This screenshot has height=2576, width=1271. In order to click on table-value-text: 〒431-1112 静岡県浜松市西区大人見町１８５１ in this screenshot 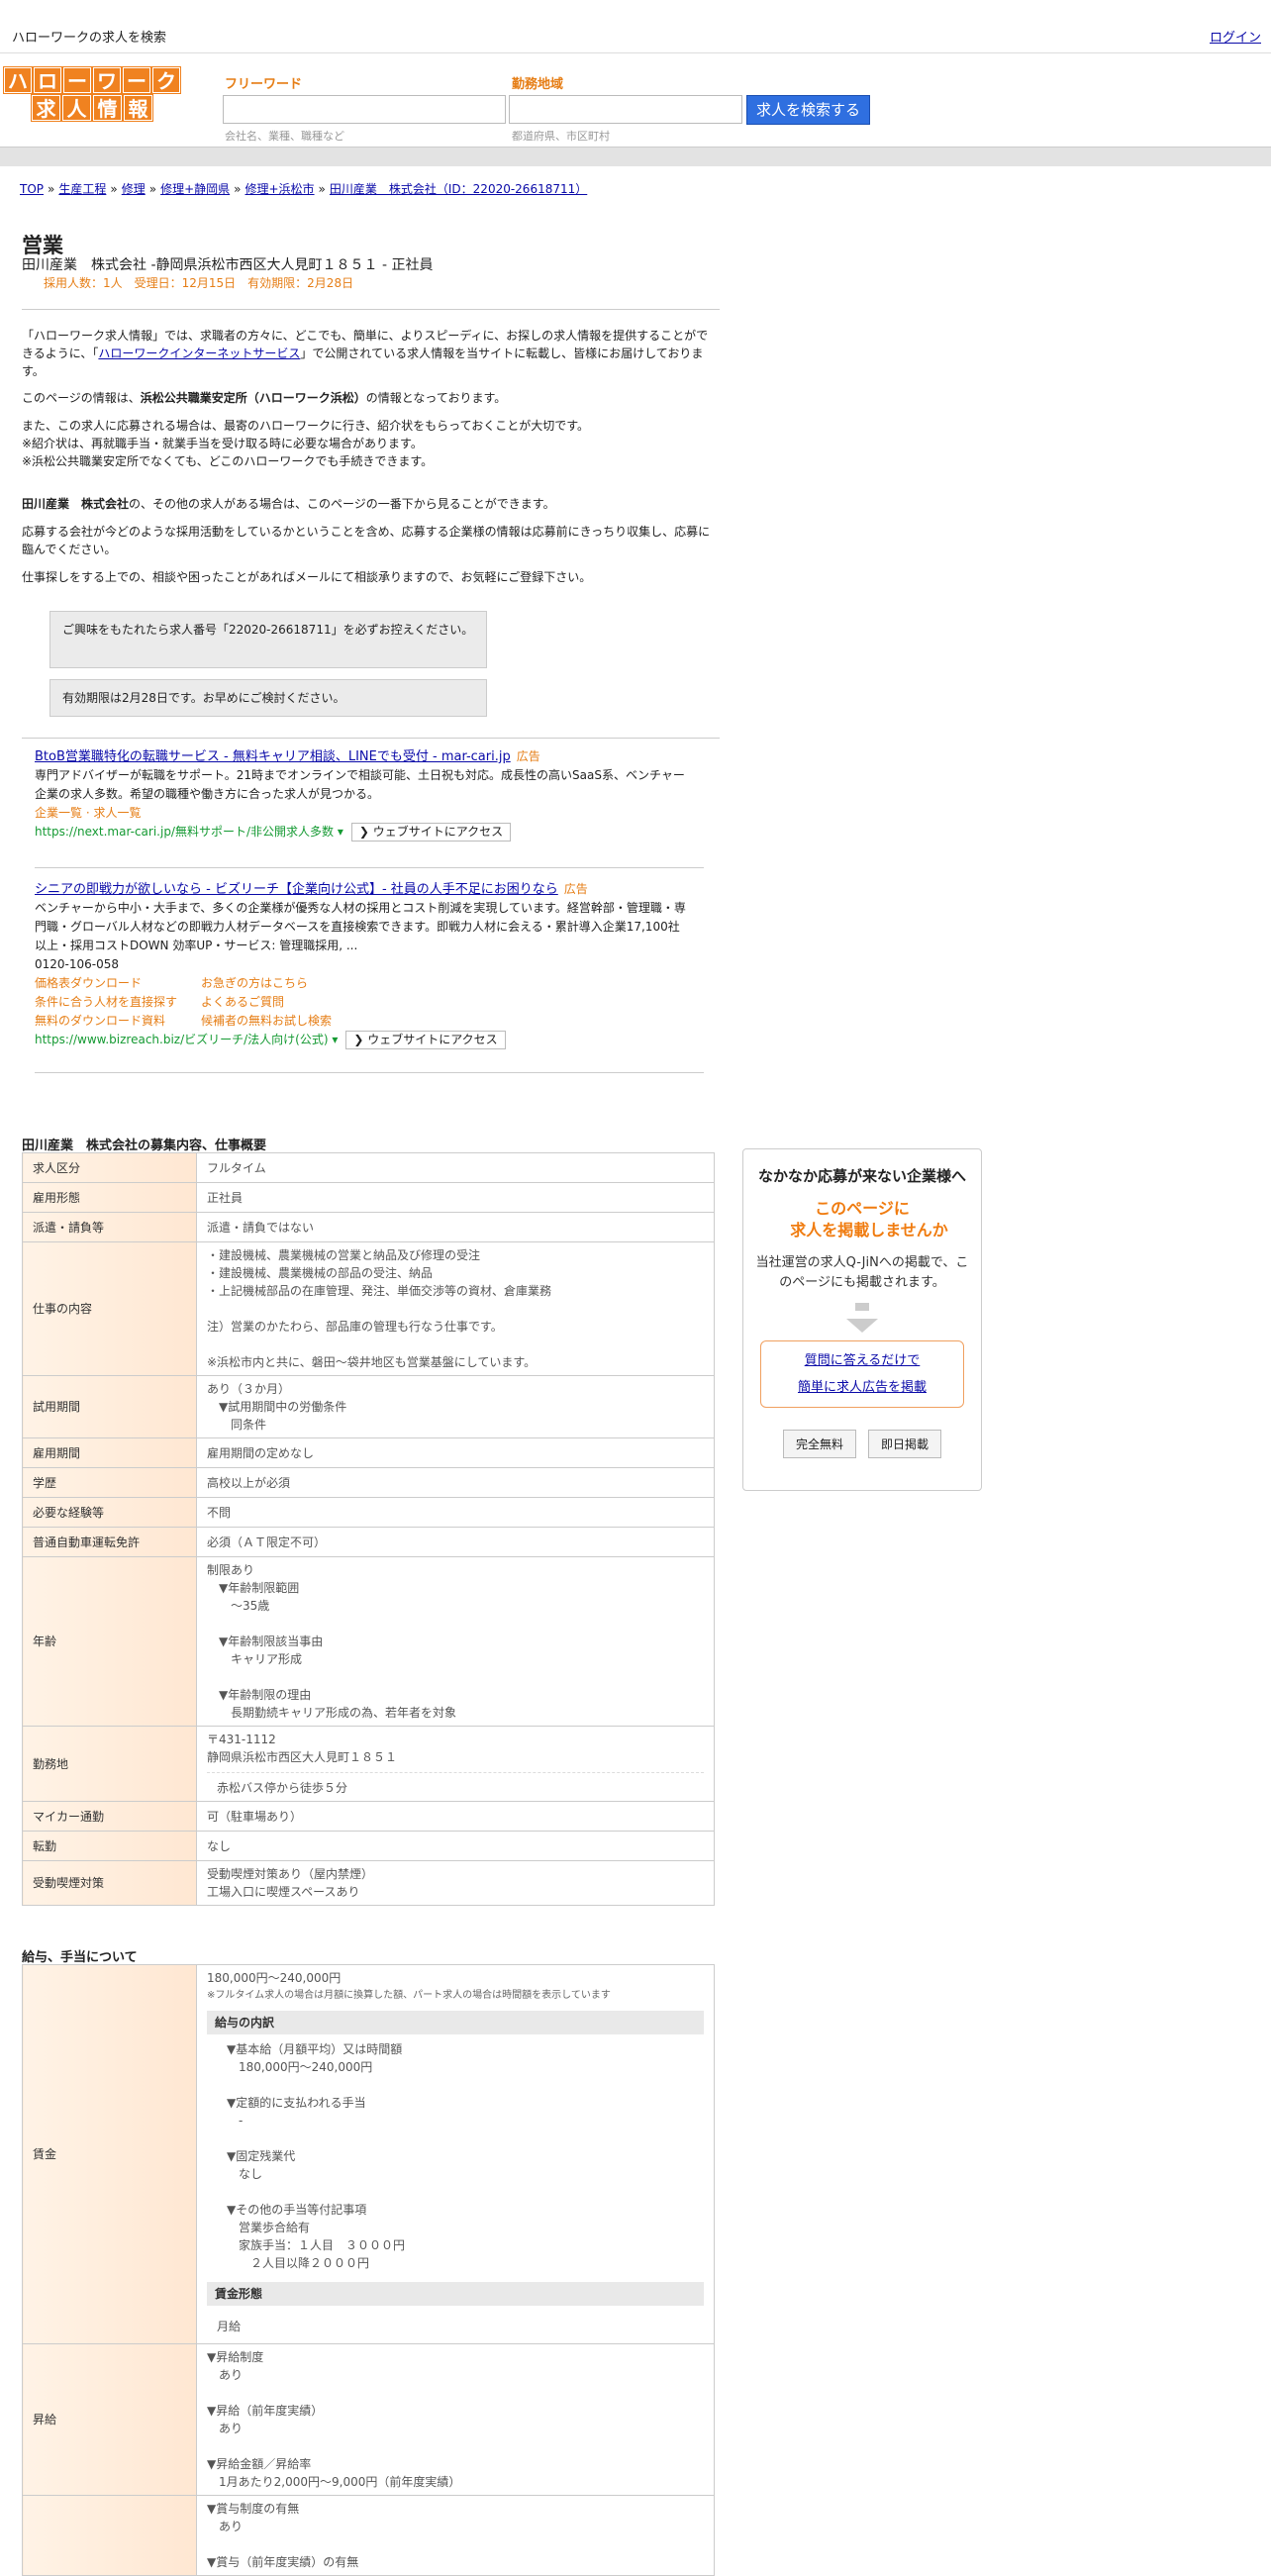, I will do `click(303, 1749)`.